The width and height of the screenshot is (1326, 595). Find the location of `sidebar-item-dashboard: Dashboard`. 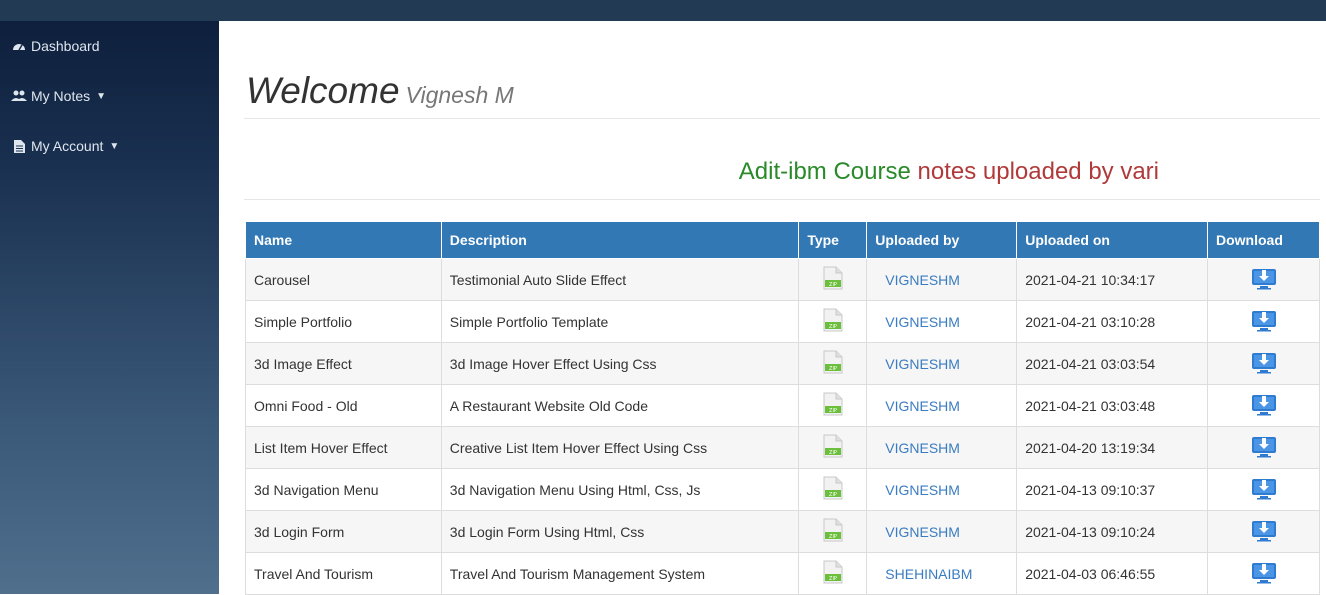

sidebar-item-dashboard: Dashboard is located at coordinates (55, 46).